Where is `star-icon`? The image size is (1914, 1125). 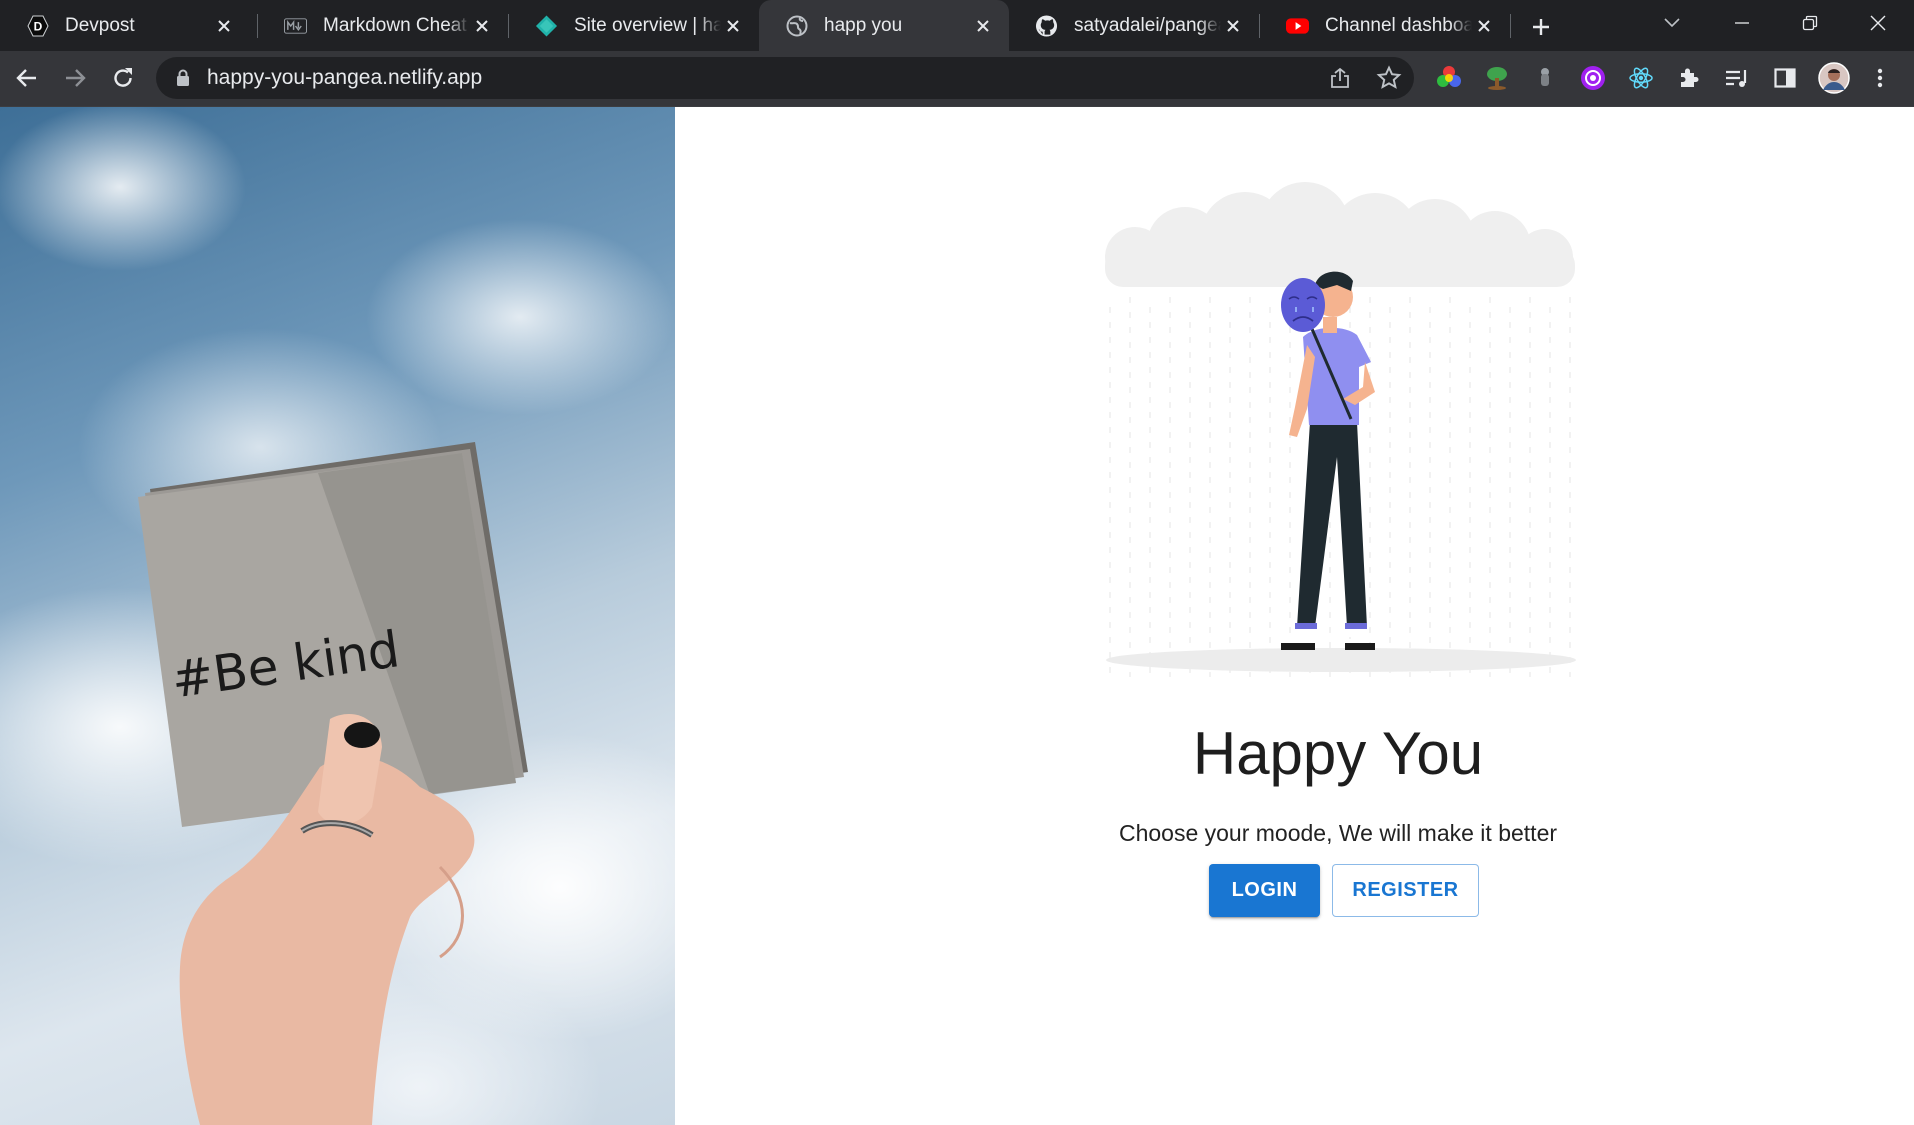
star-icon is located at coordinates (1389, 80).